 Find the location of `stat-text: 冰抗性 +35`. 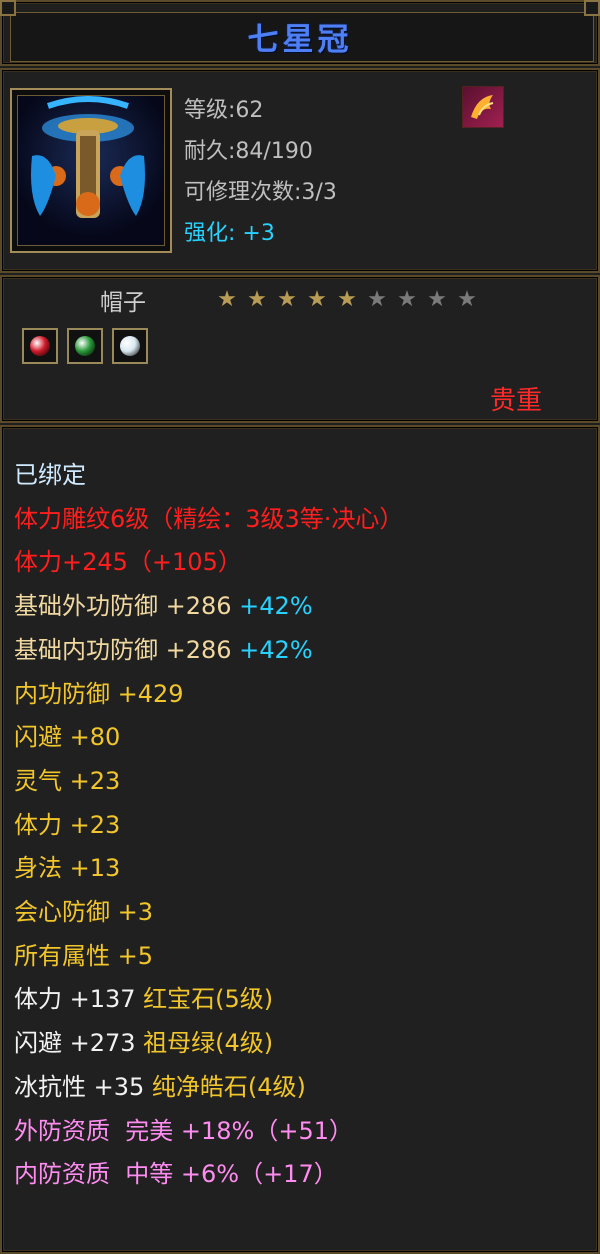

stat-text: 冰抗性 +35 is located at coordinates (79, 1086).